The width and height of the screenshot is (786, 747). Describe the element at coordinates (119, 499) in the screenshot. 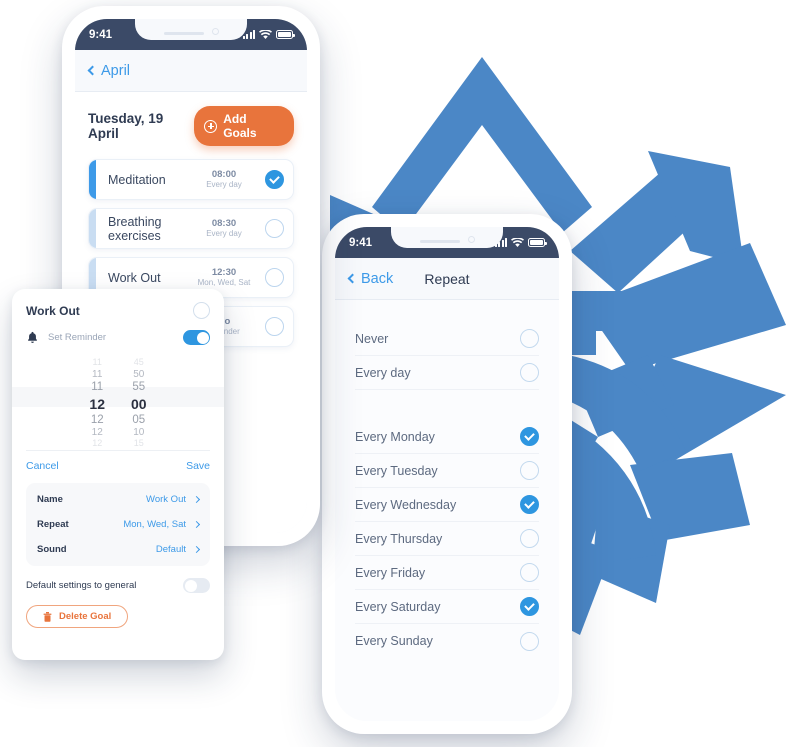

I see `field-row-name: Name Work Out` at that location.